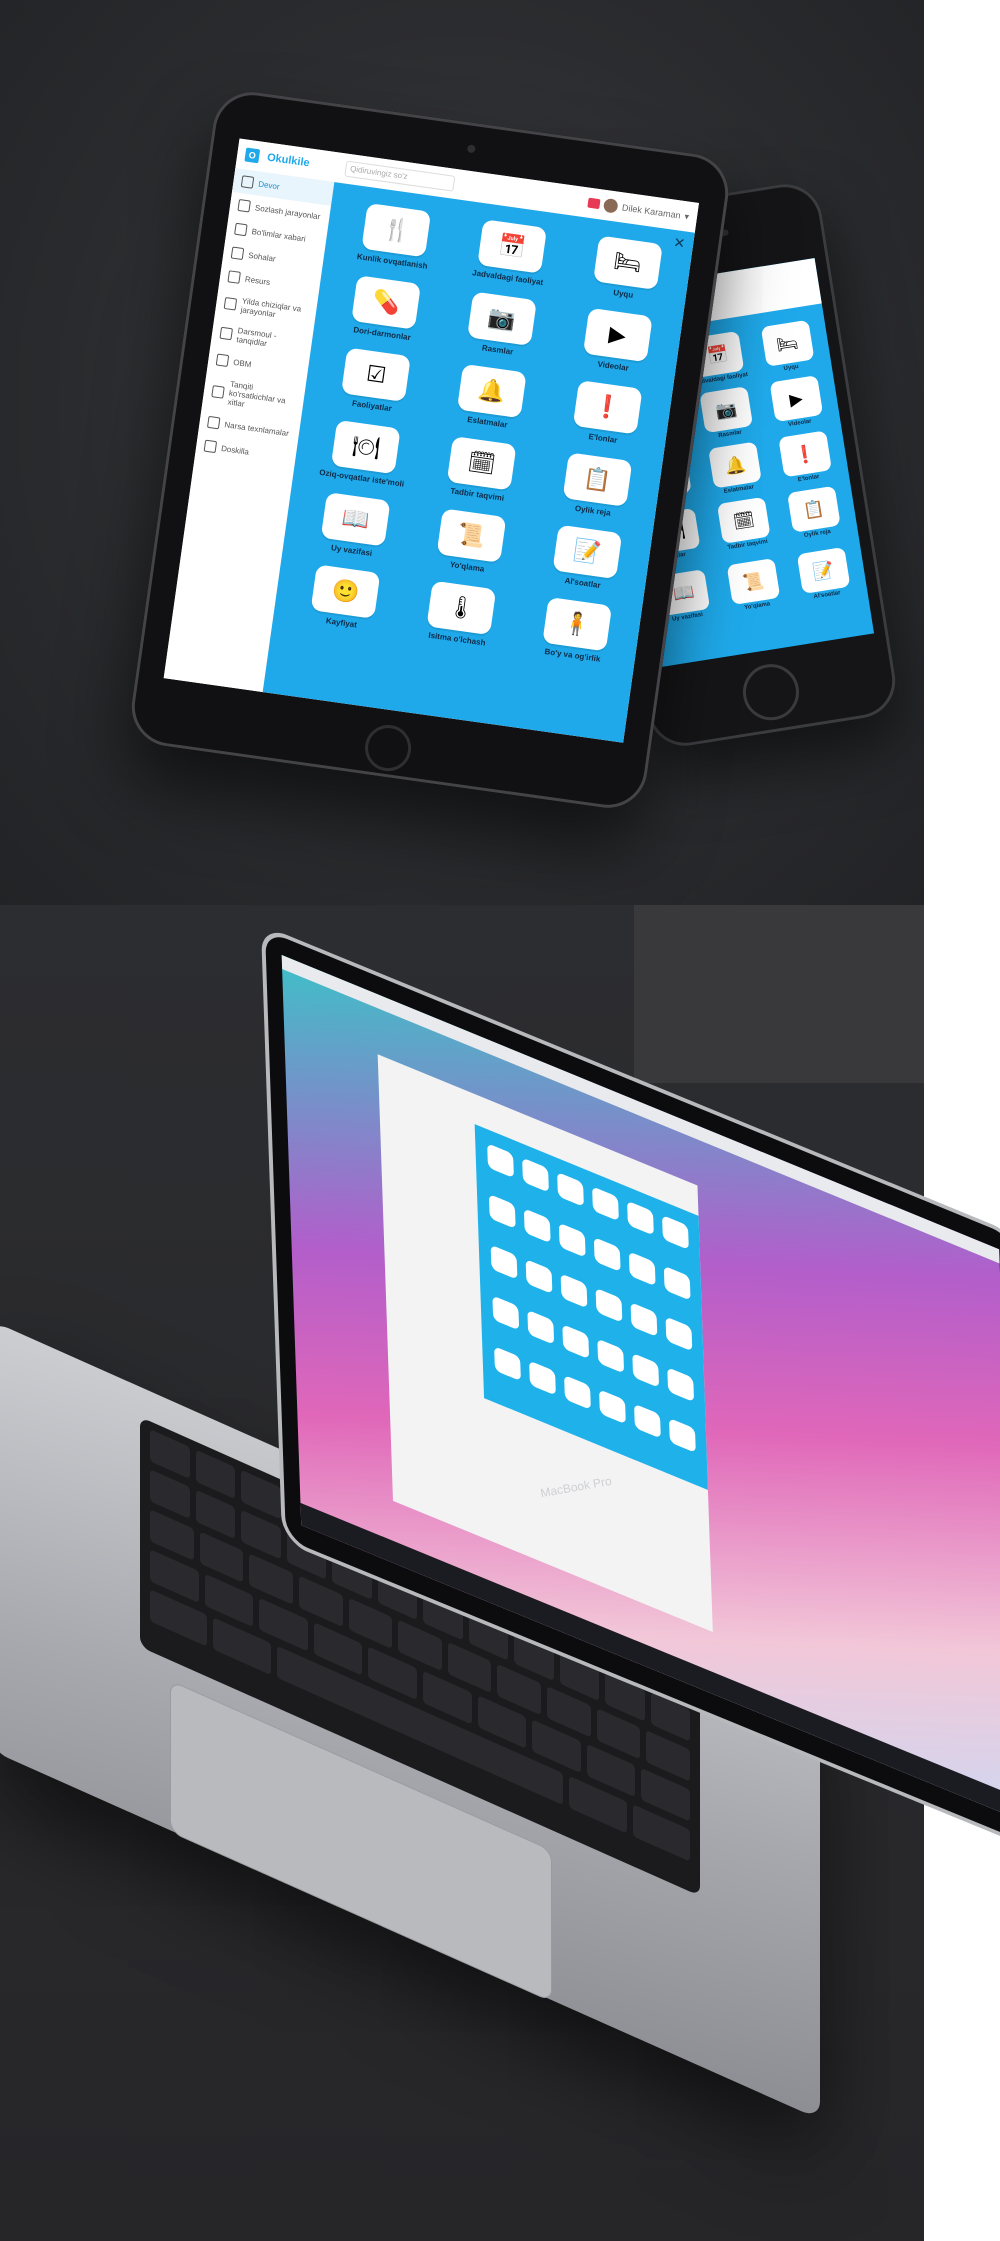  What do you see at coordinates (366, 447) in the screenshot?
I see `activity-tile-box: 🍽` at bounding box center [366, 447].